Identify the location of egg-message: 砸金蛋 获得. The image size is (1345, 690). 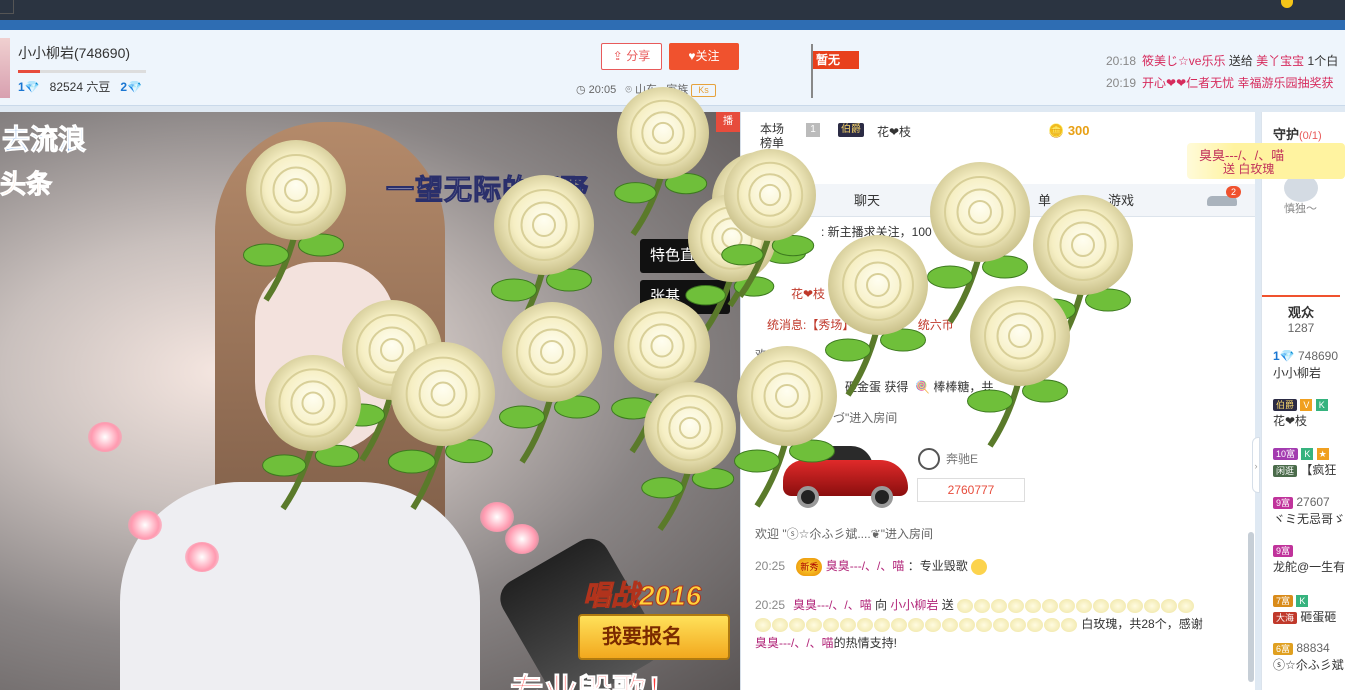
(877, 387).